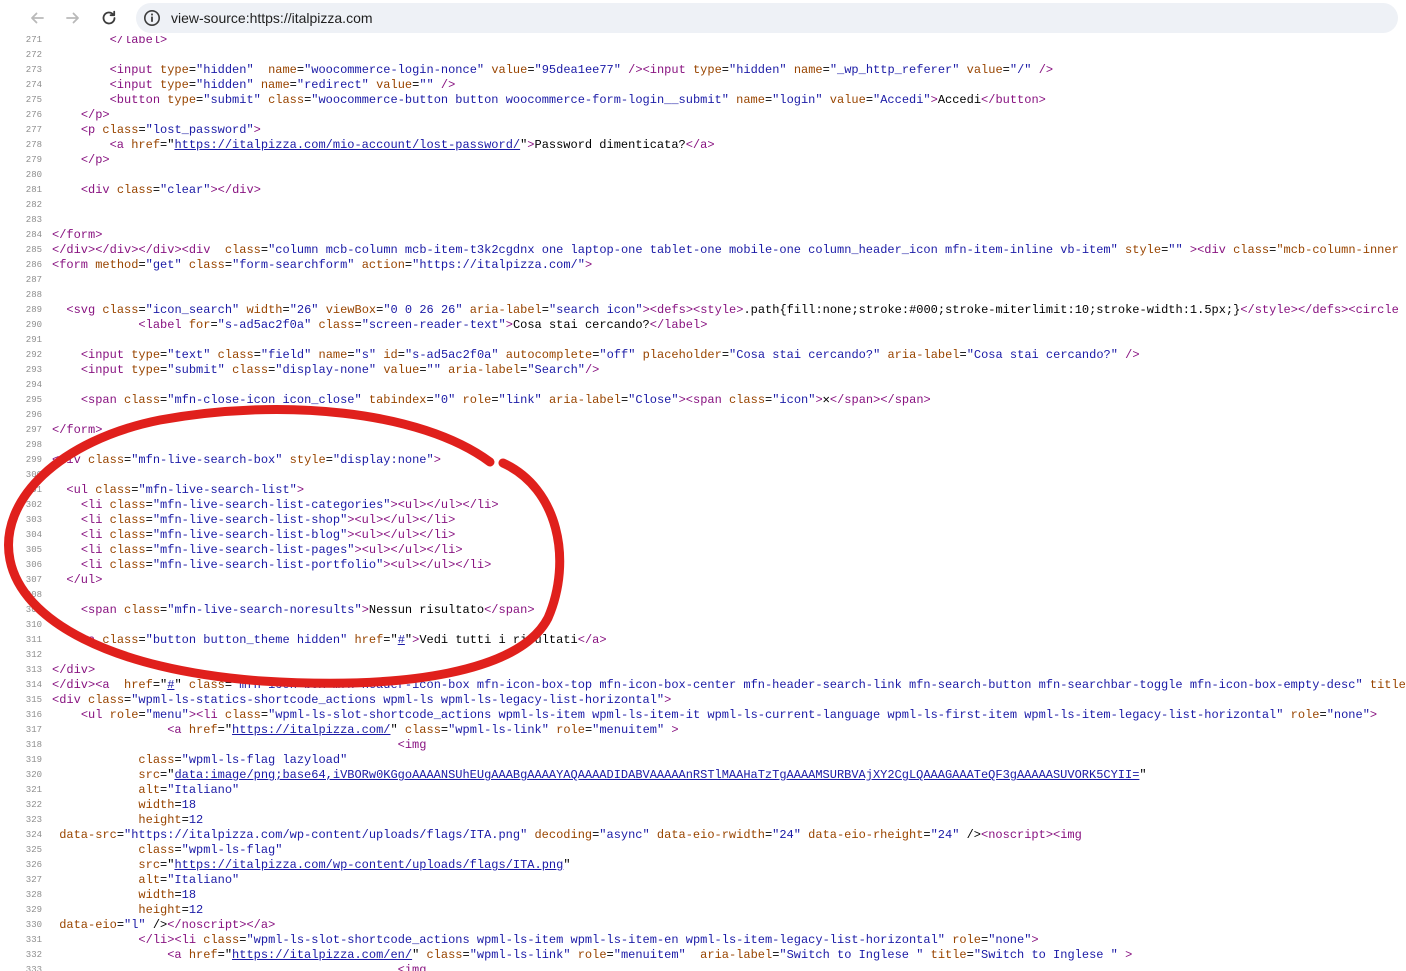  Describe the element at coordinates (33, 835) in the screenshot. I see `line-number: 324` at that location.